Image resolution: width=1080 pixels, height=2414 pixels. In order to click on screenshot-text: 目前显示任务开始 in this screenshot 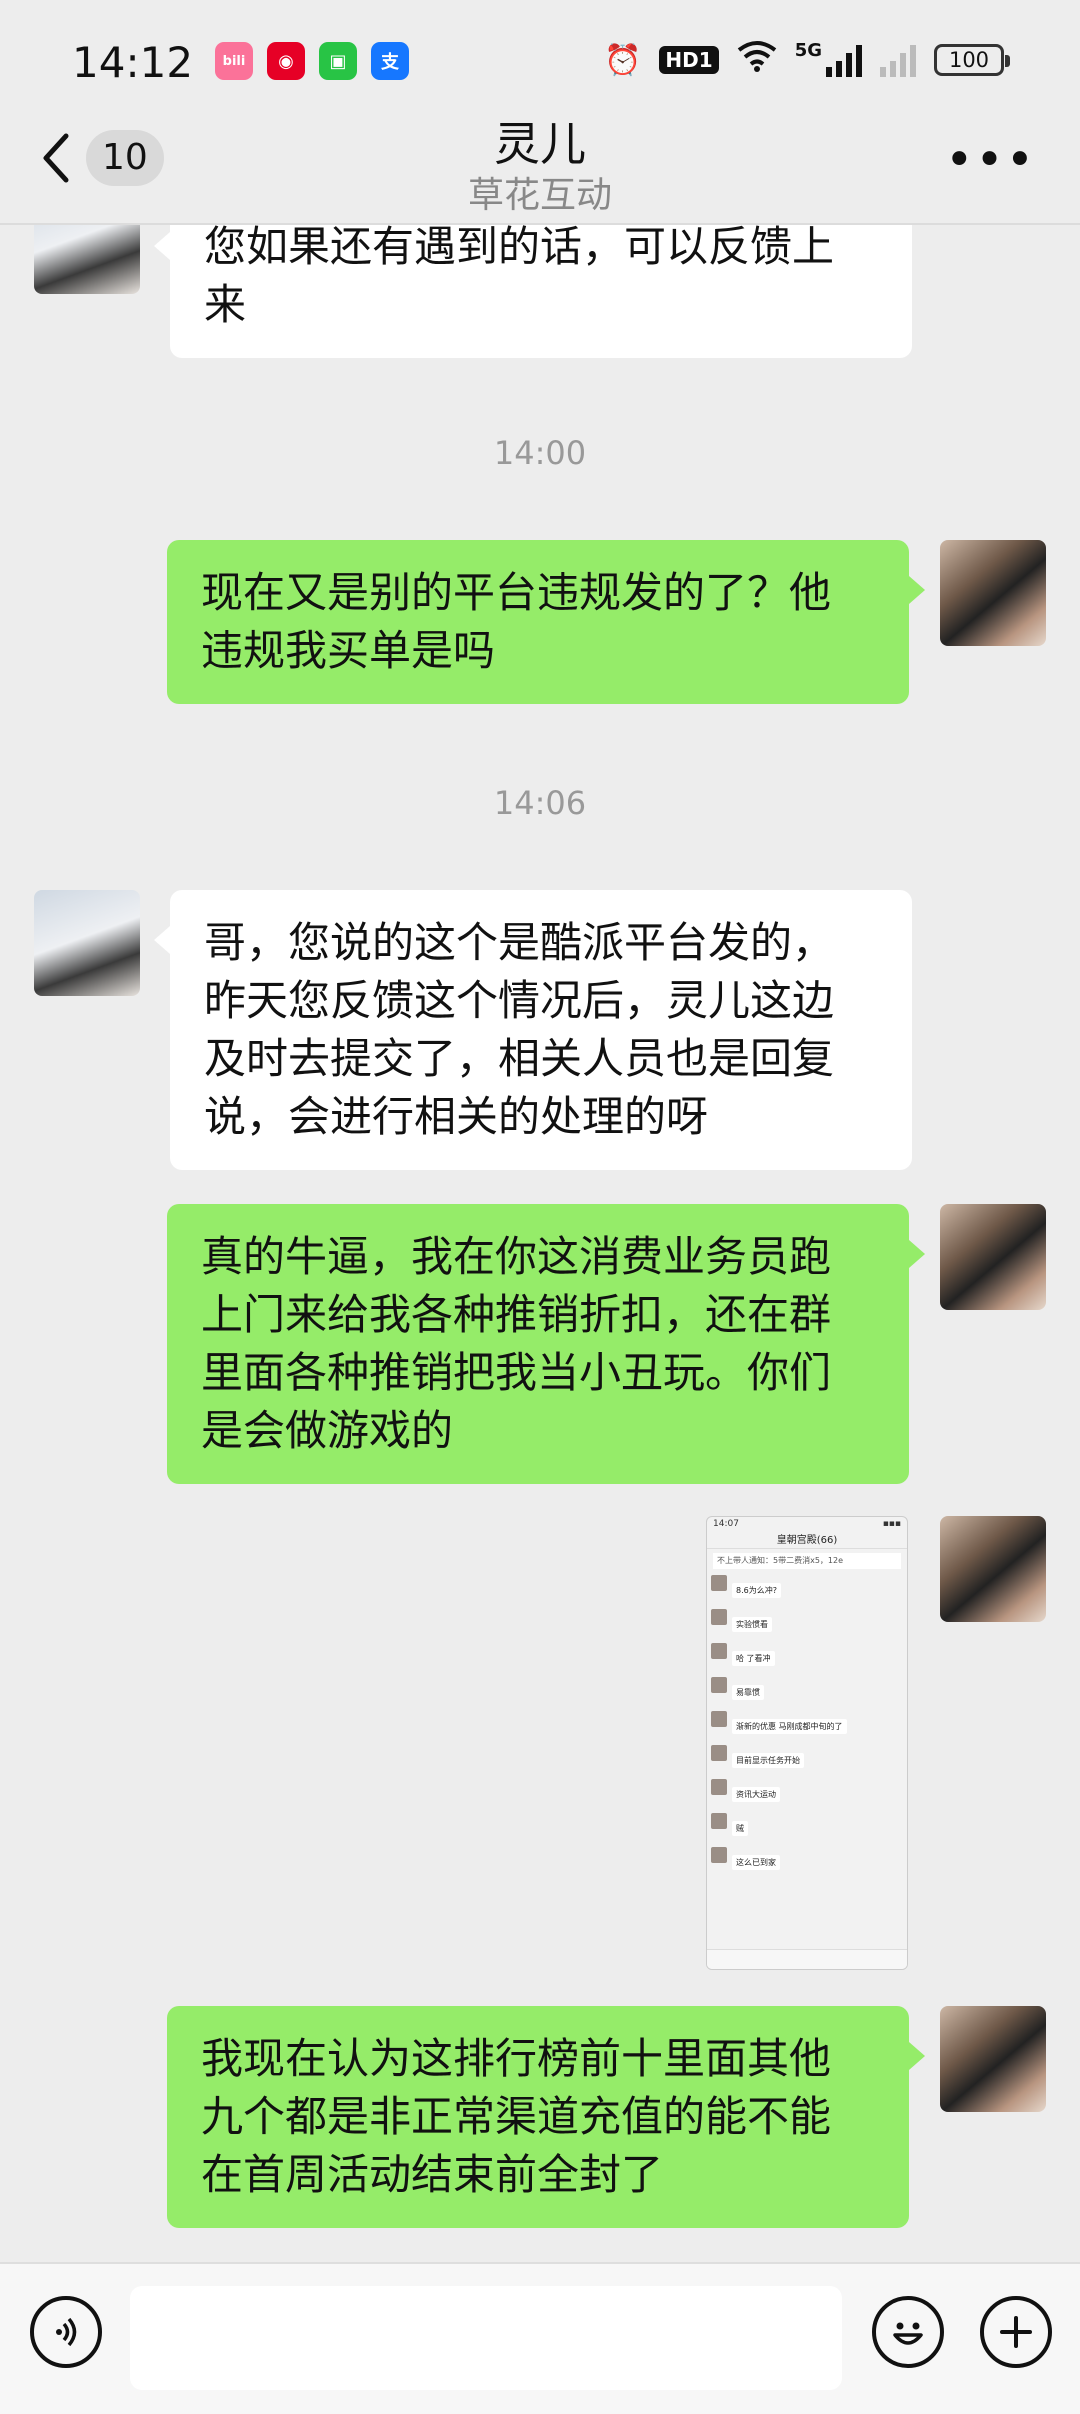, I will do `click(768, 1760)`.